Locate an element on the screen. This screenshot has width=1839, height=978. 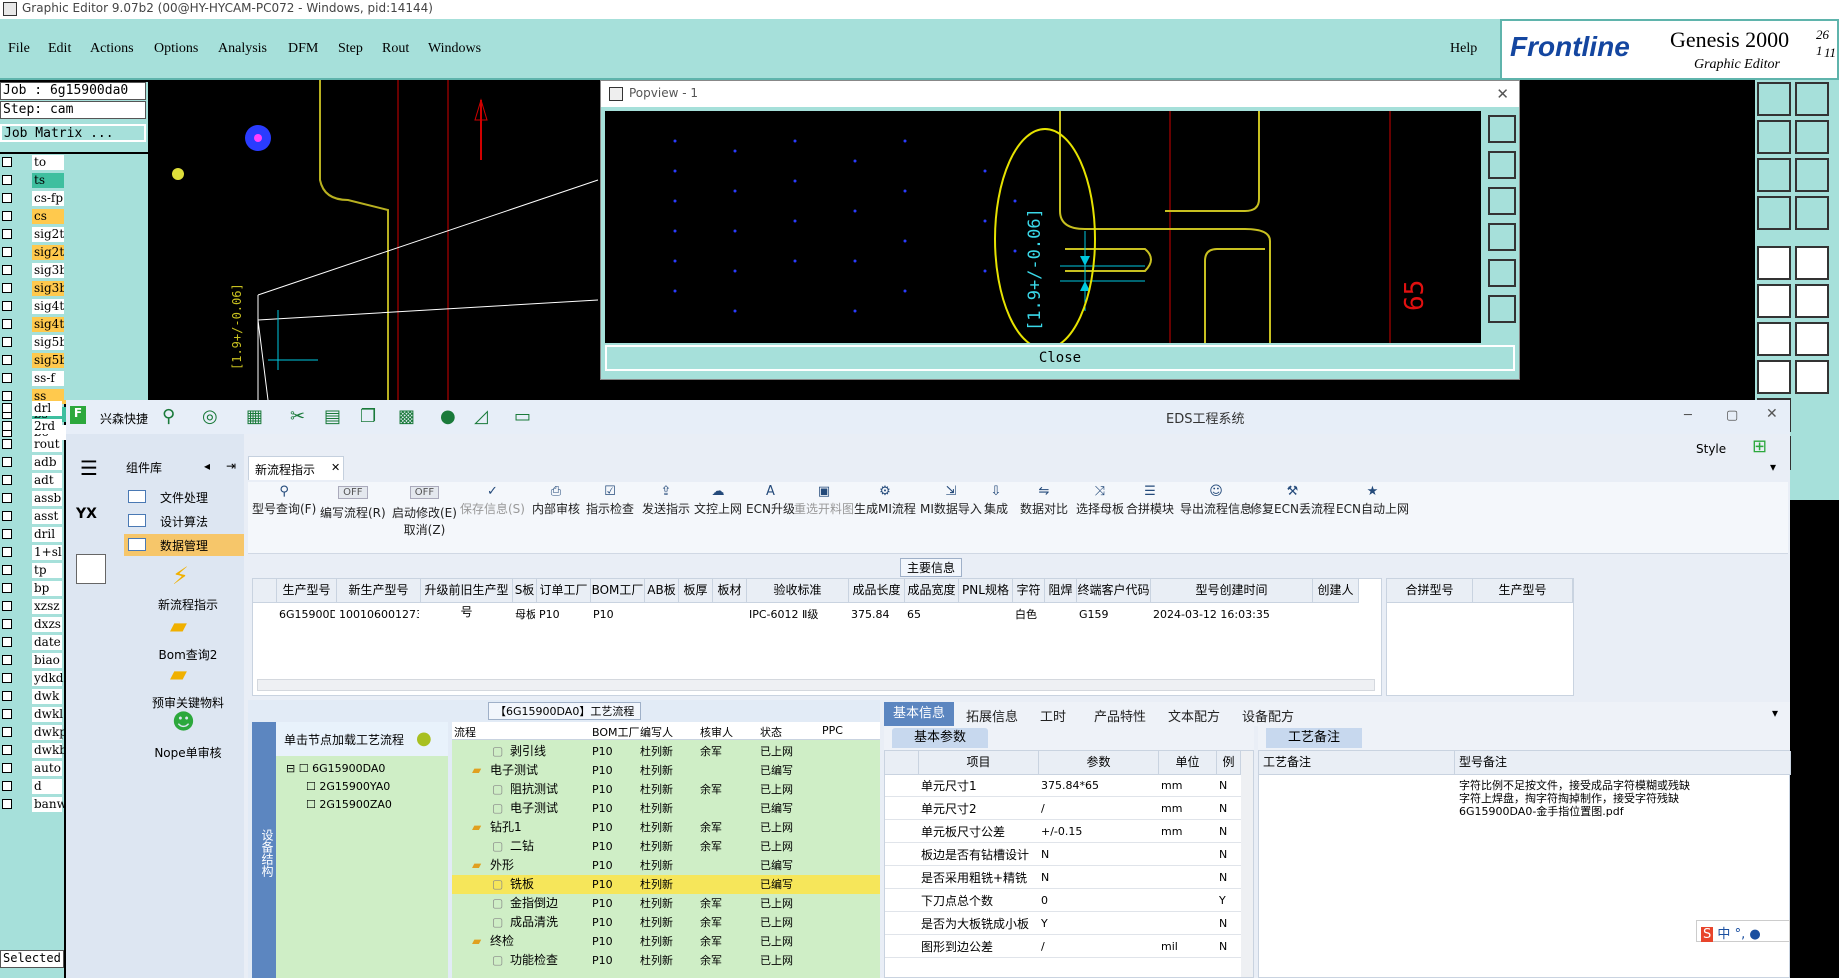
flow-row: ▢ 金指倒边 P10 杜列新 余军 已上网 is located at coordinates (666, 903).